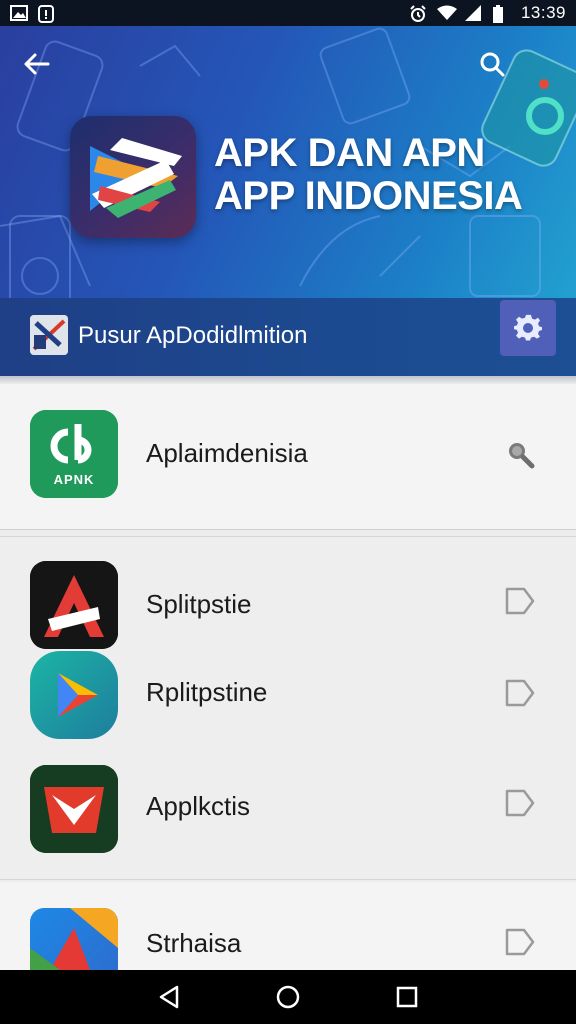 This screenshot has height=1024, width=576. Describe the element at coordinates (74, 939) in the screenshot. I see `app-icon-colorful` at that location.